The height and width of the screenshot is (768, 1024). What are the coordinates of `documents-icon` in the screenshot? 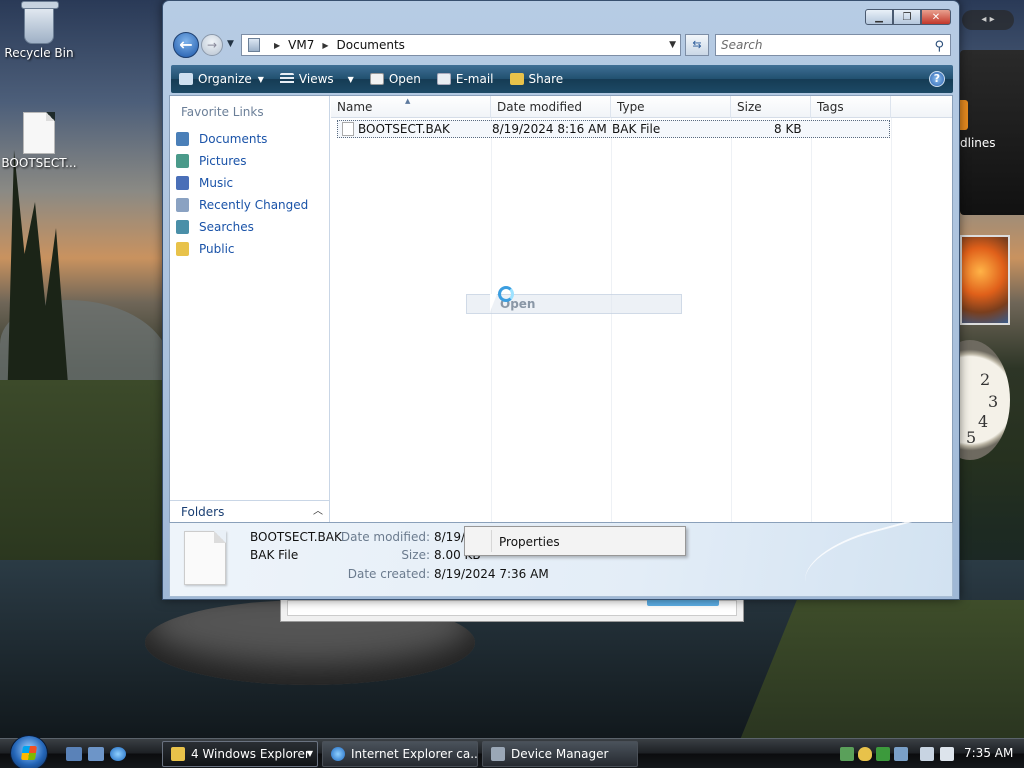 It's located at (182, 139).